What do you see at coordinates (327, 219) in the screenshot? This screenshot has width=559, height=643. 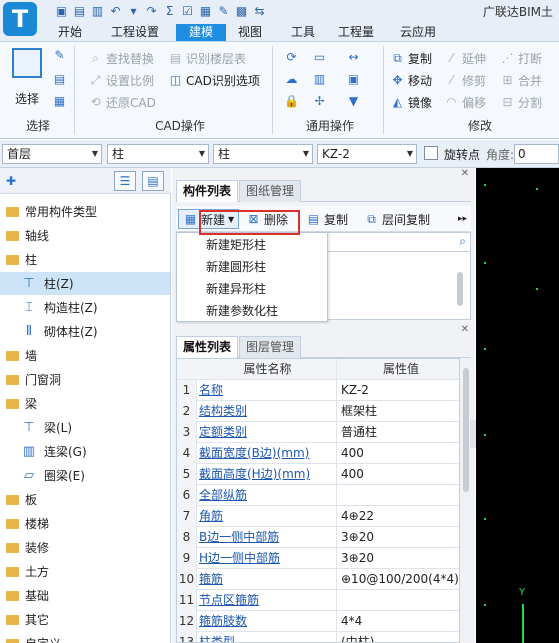 I see `copy-component-button: ▤ 复制` at bounding box center [327, 219].